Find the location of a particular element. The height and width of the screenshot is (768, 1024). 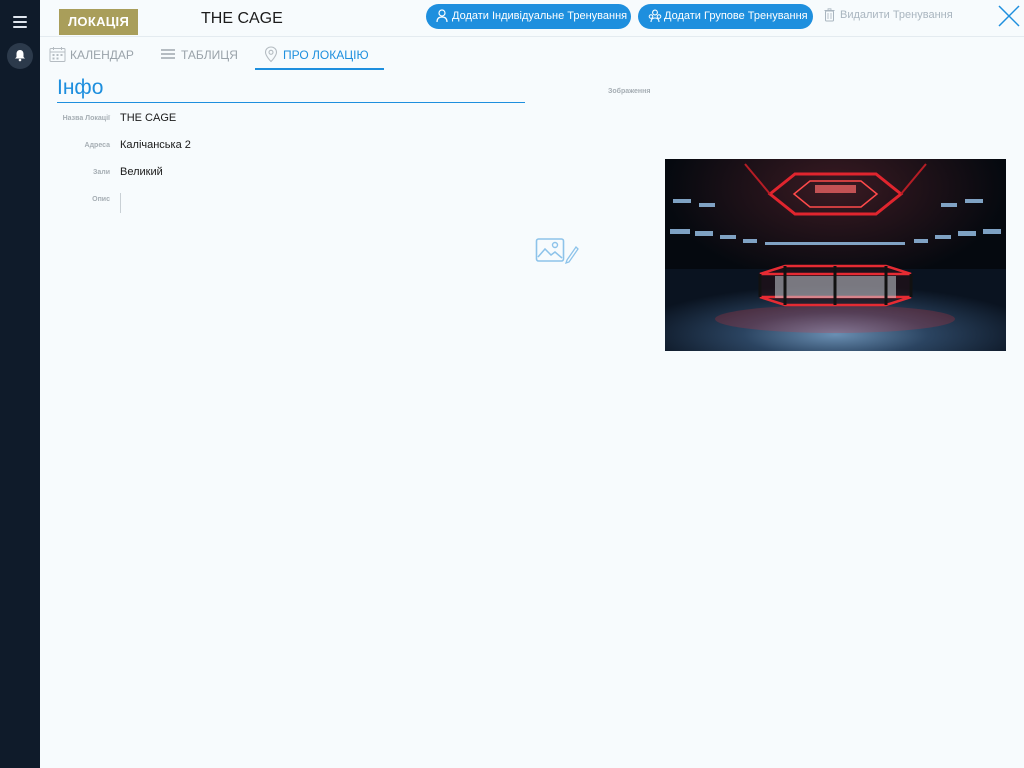

hamburger-icon is located at coordinates (20, 22).